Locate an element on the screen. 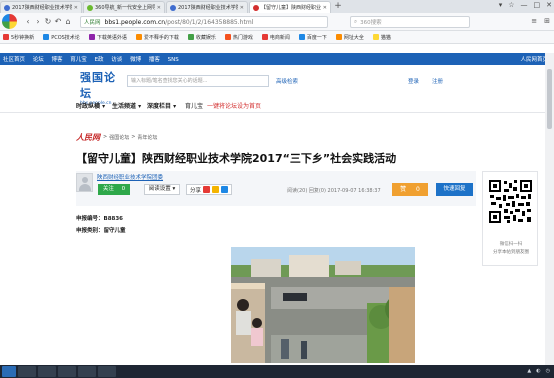 The image size is (554, 378). site-link: E政 is located at coordinates (99, 60).